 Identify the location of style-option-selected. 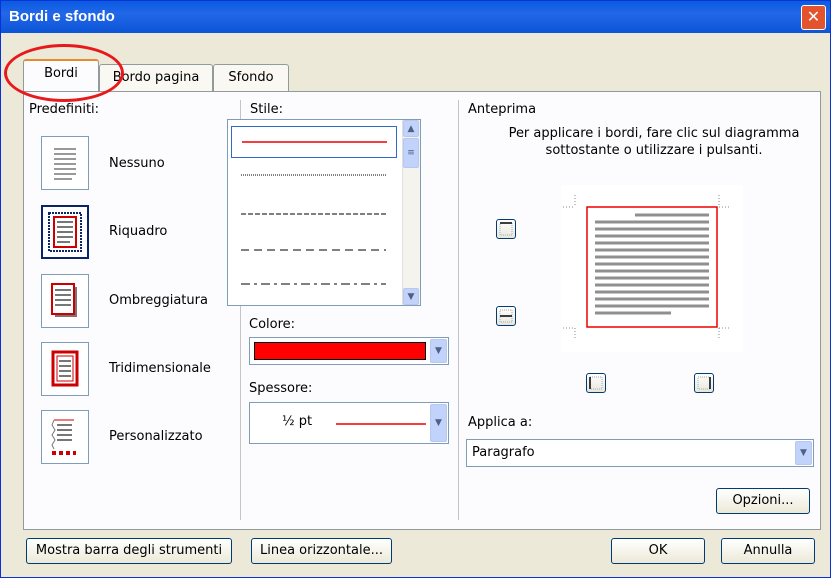
(314, 142).